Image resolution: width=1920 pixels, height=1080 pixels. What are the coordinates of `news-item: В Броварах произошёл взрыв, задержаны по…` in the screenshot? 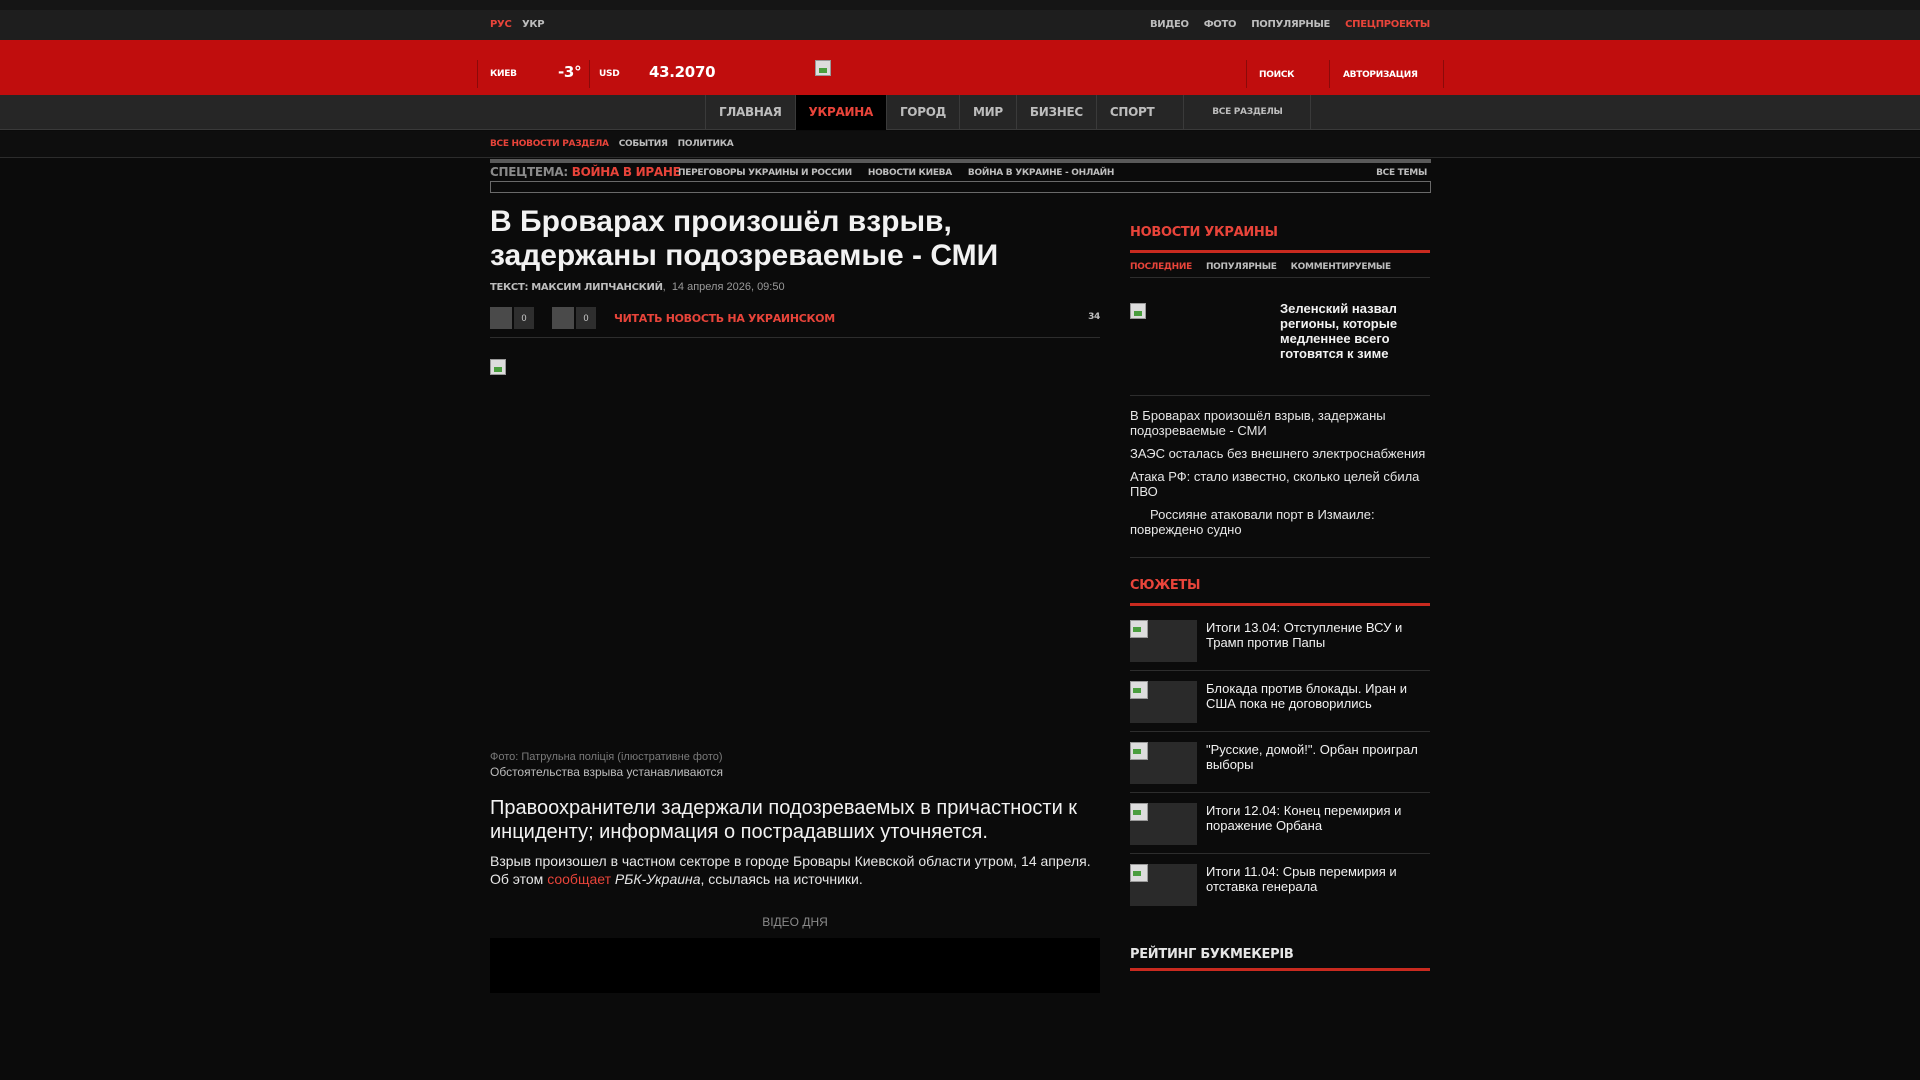 It's located at (1280, 423).